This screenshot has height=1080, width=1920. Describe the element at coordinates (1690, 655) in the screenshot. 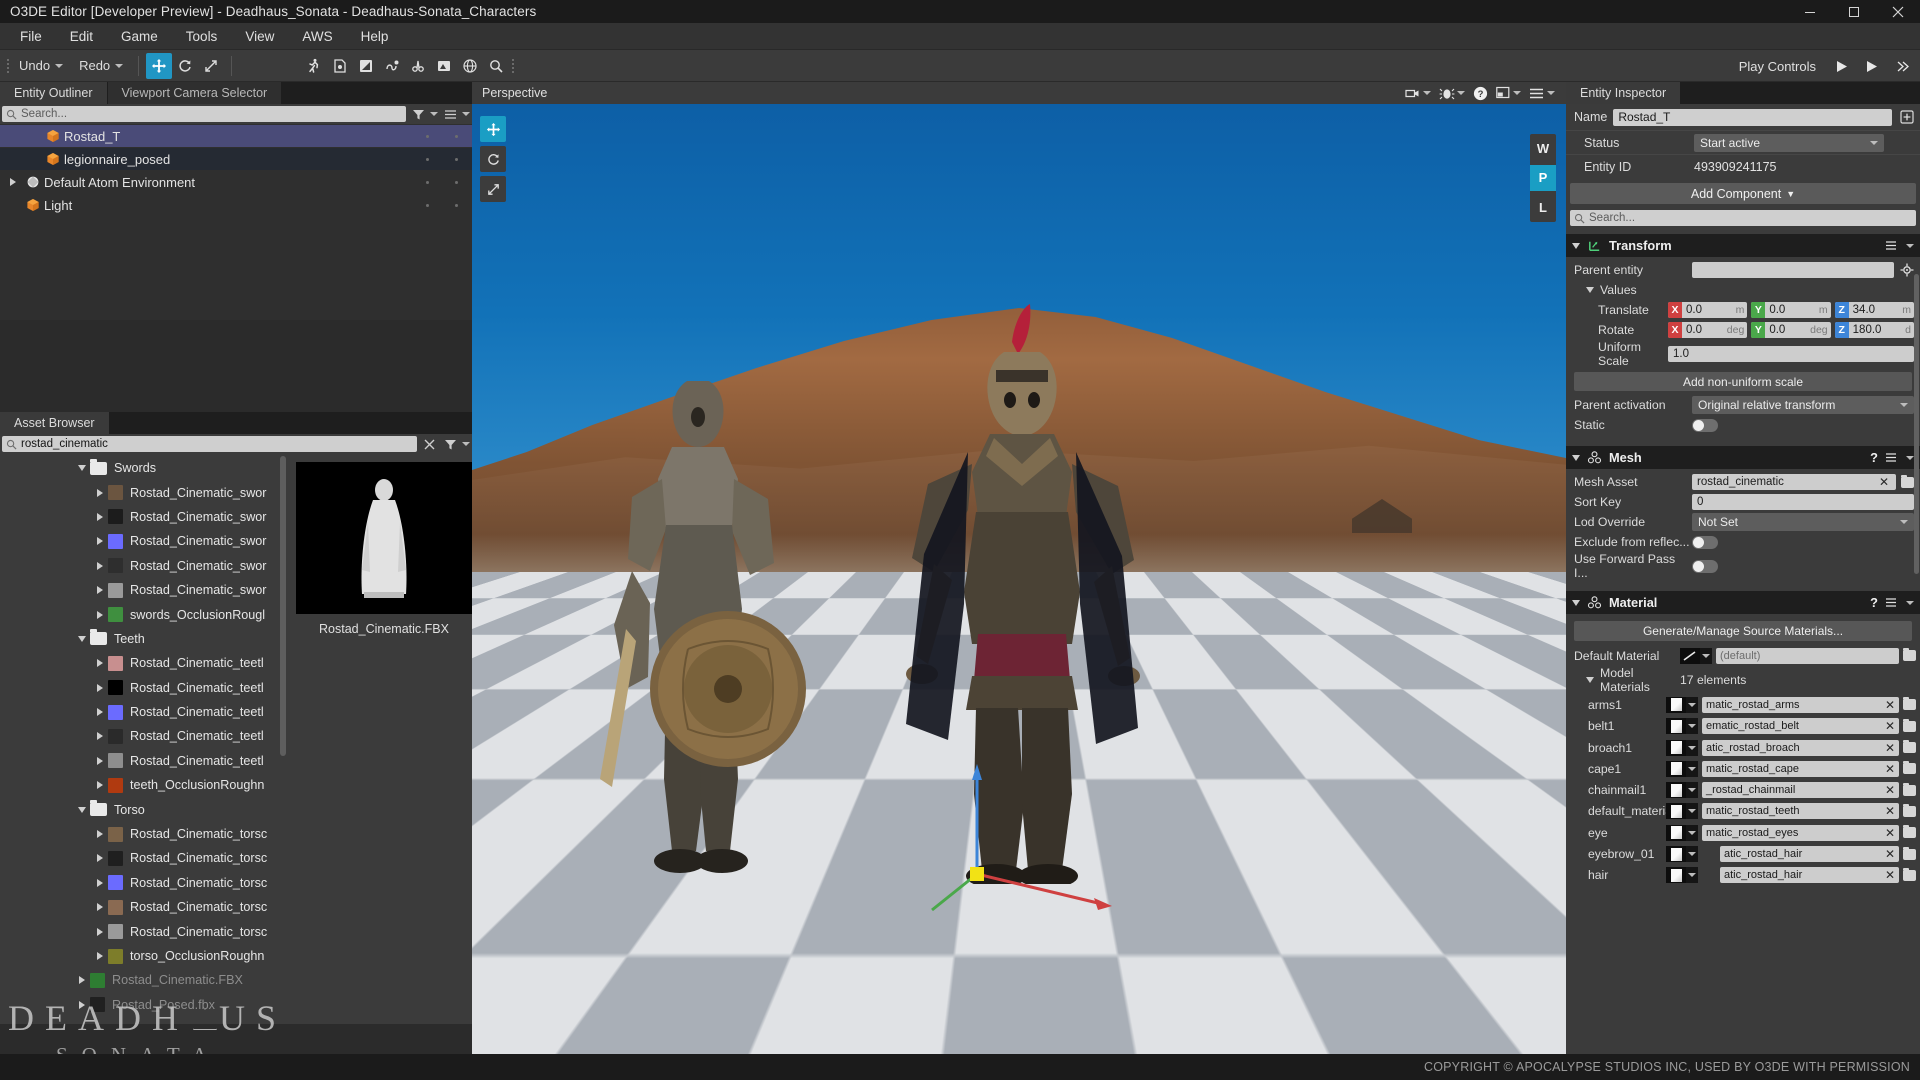

I see `default-material-thumbnail` at that location.